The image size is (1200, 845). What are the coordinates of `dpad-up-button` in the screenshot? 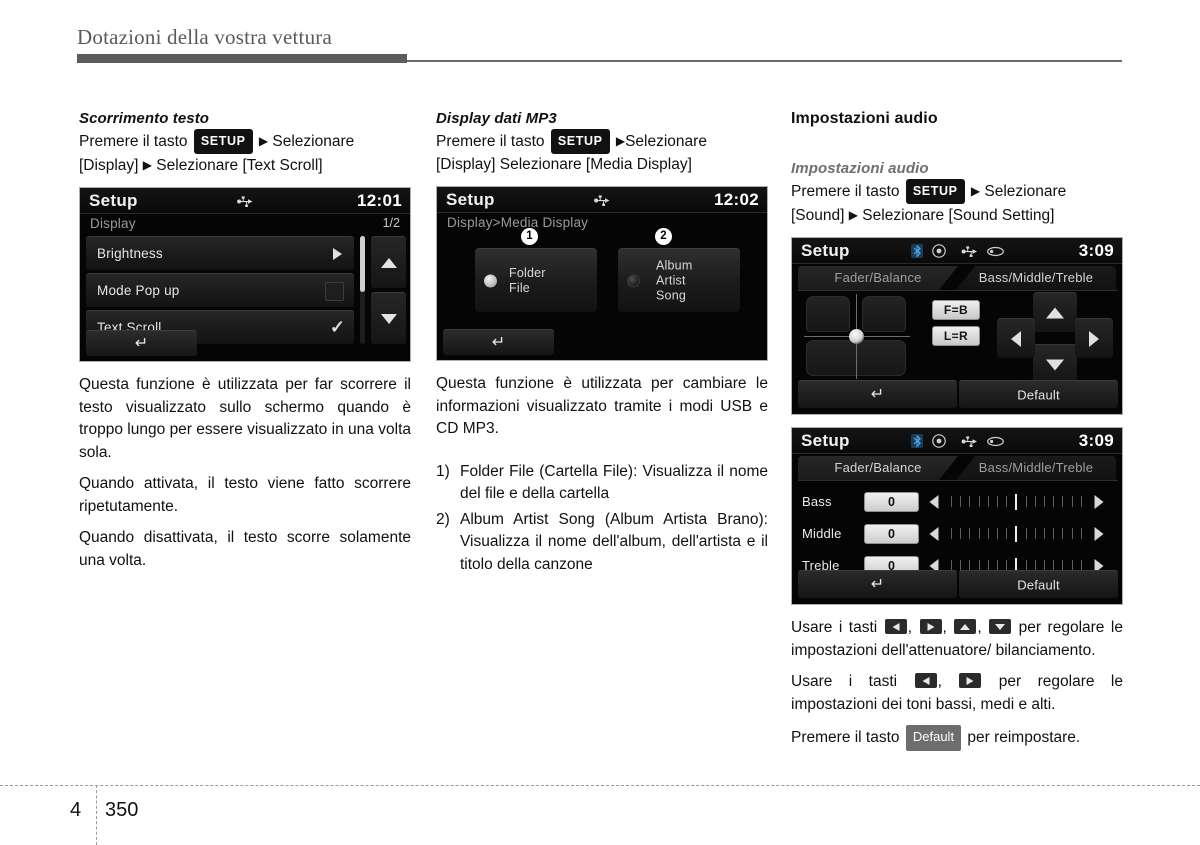 It's located at (1055, 312).